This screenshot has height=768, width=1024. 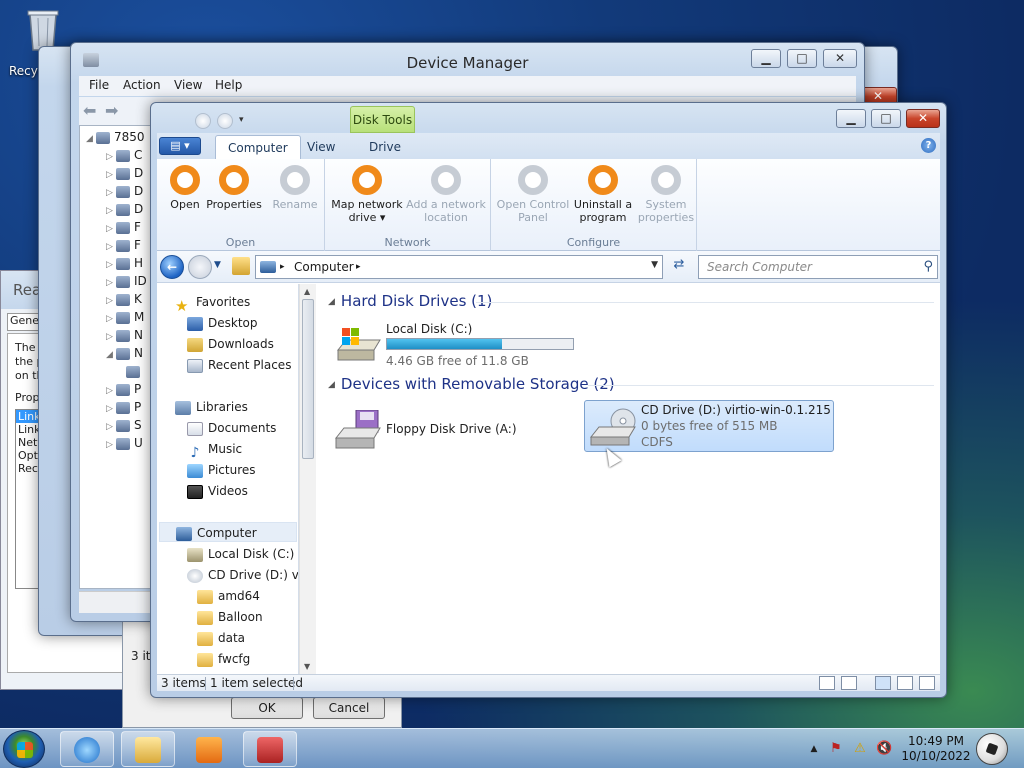 I want to click on cancel-button: Cancel, so click(x=349, y=708).